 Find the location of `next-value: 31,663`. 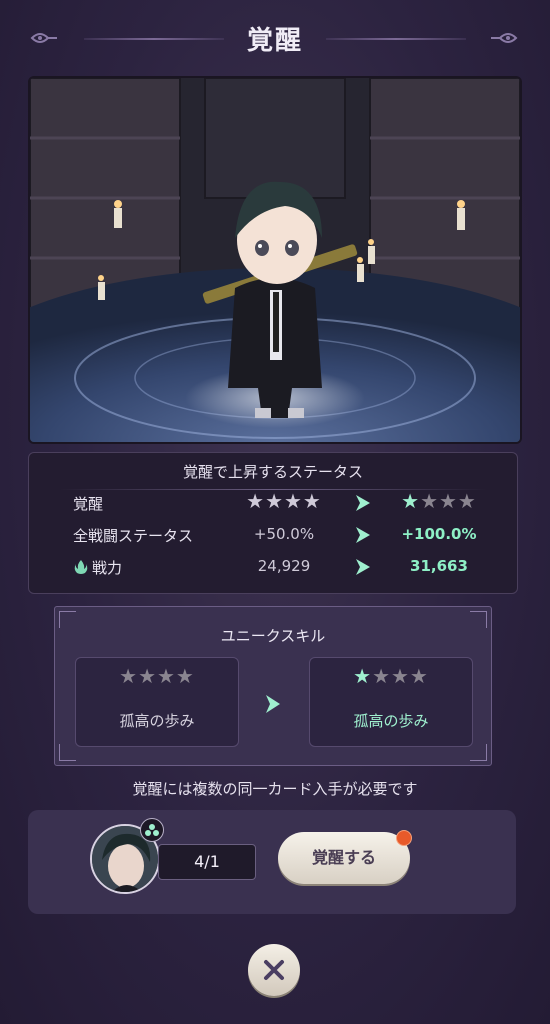

next-value: 31,663 is located at coordinates (439, 566).